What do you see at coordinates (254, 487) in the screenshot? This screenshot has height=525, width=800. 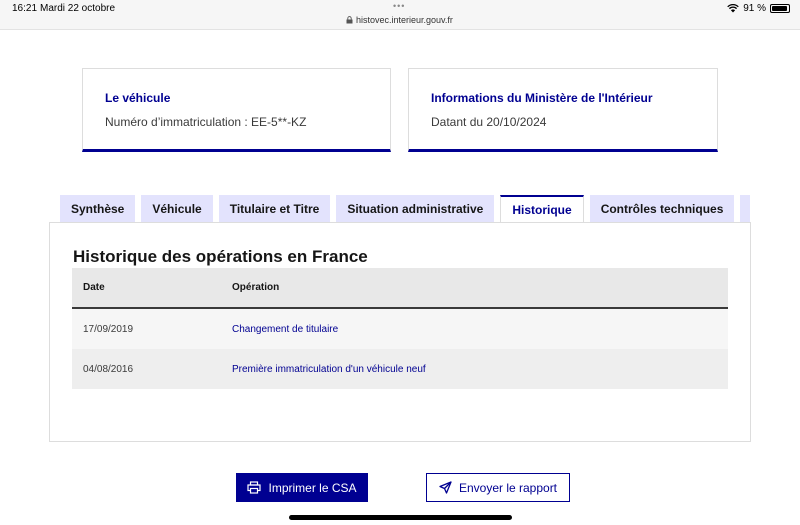 I see `printer-icon` at bounding box center [254, 487].